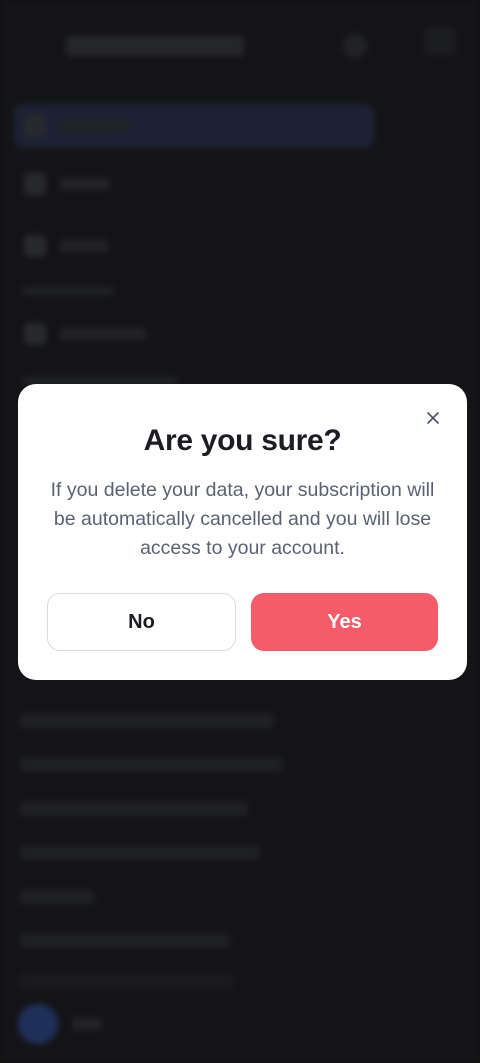 This screenshot has height=1063, width=480. I want to click on yes-button: Yes, so click(344, 622).